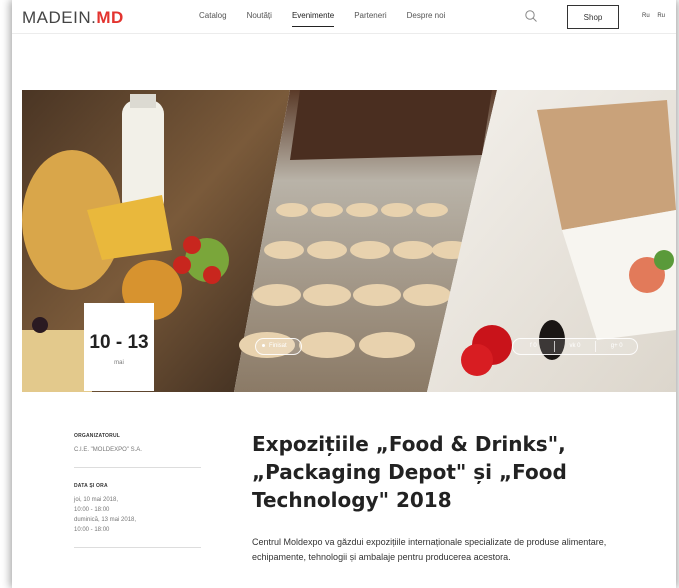 The image size is (679, 588). I want to click on shop-button: Shop, so click(593, 17).